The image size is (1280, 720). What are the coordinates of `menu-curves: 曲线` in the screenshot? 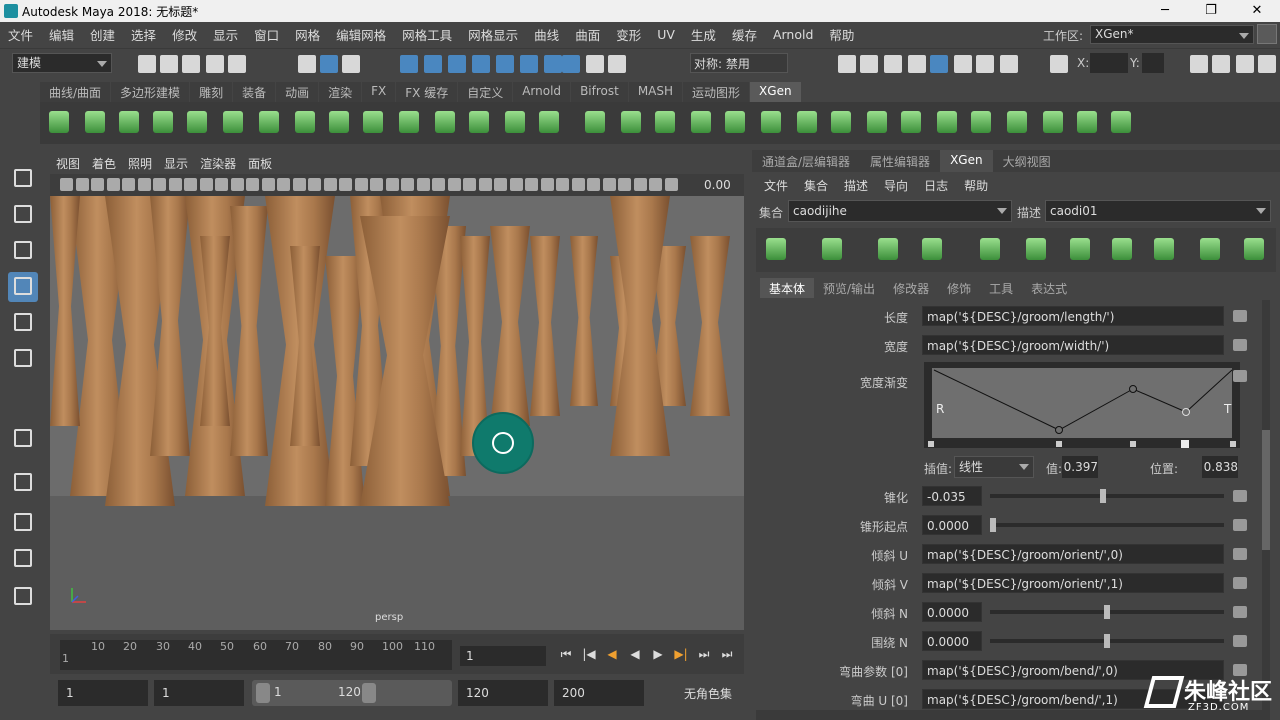 It's located at (546, 34).